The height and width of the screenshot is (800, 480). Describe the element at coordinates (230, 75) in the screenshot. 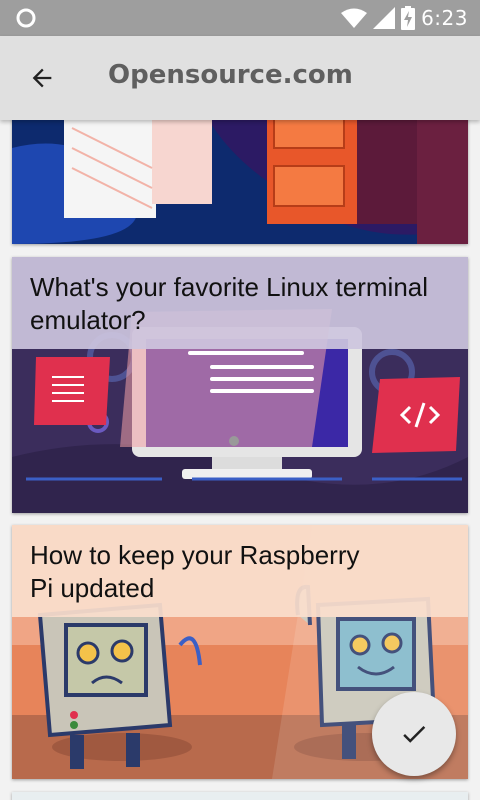

I see `page-title: Opensource.com` at that location.